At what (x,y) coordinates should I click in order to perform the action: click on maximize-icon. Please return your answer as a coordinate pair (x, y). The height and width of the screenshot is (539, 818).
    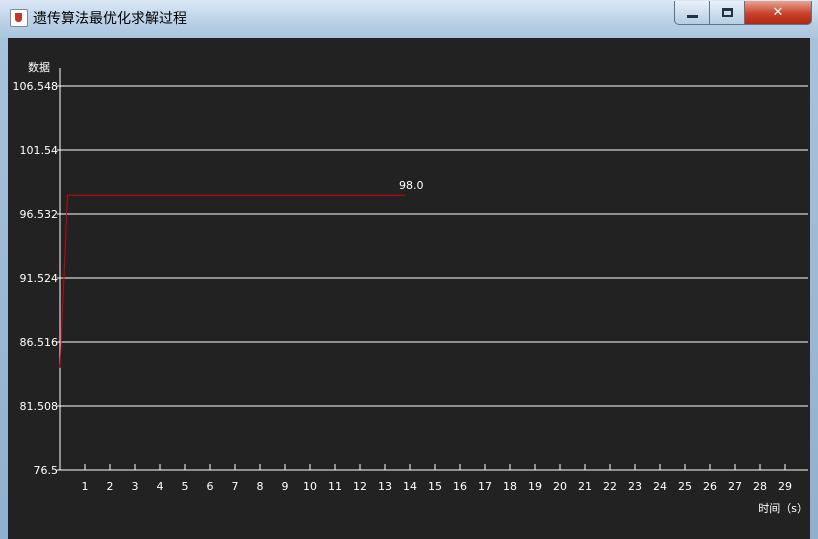
    Looking at the image, I should click on (727, 12).